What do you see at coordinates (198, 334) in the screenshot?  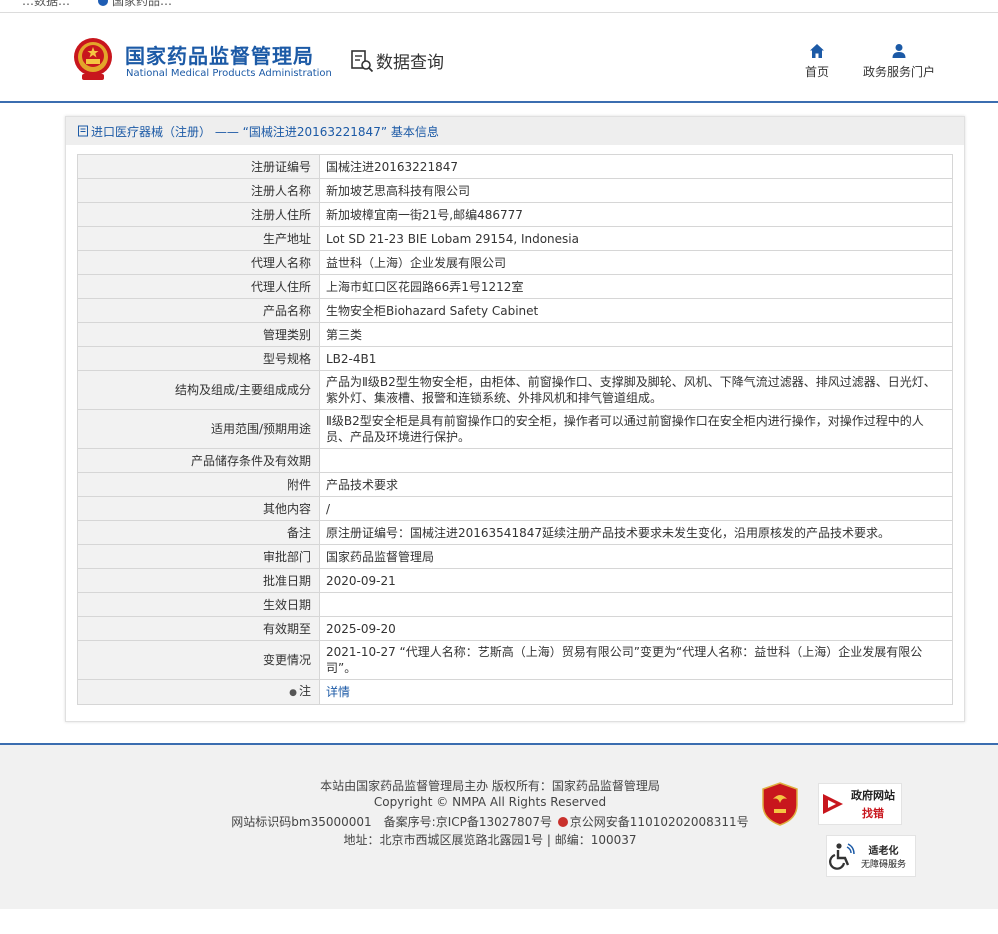 I see `field-label: 管理类别` at bounding box center [198, 334].